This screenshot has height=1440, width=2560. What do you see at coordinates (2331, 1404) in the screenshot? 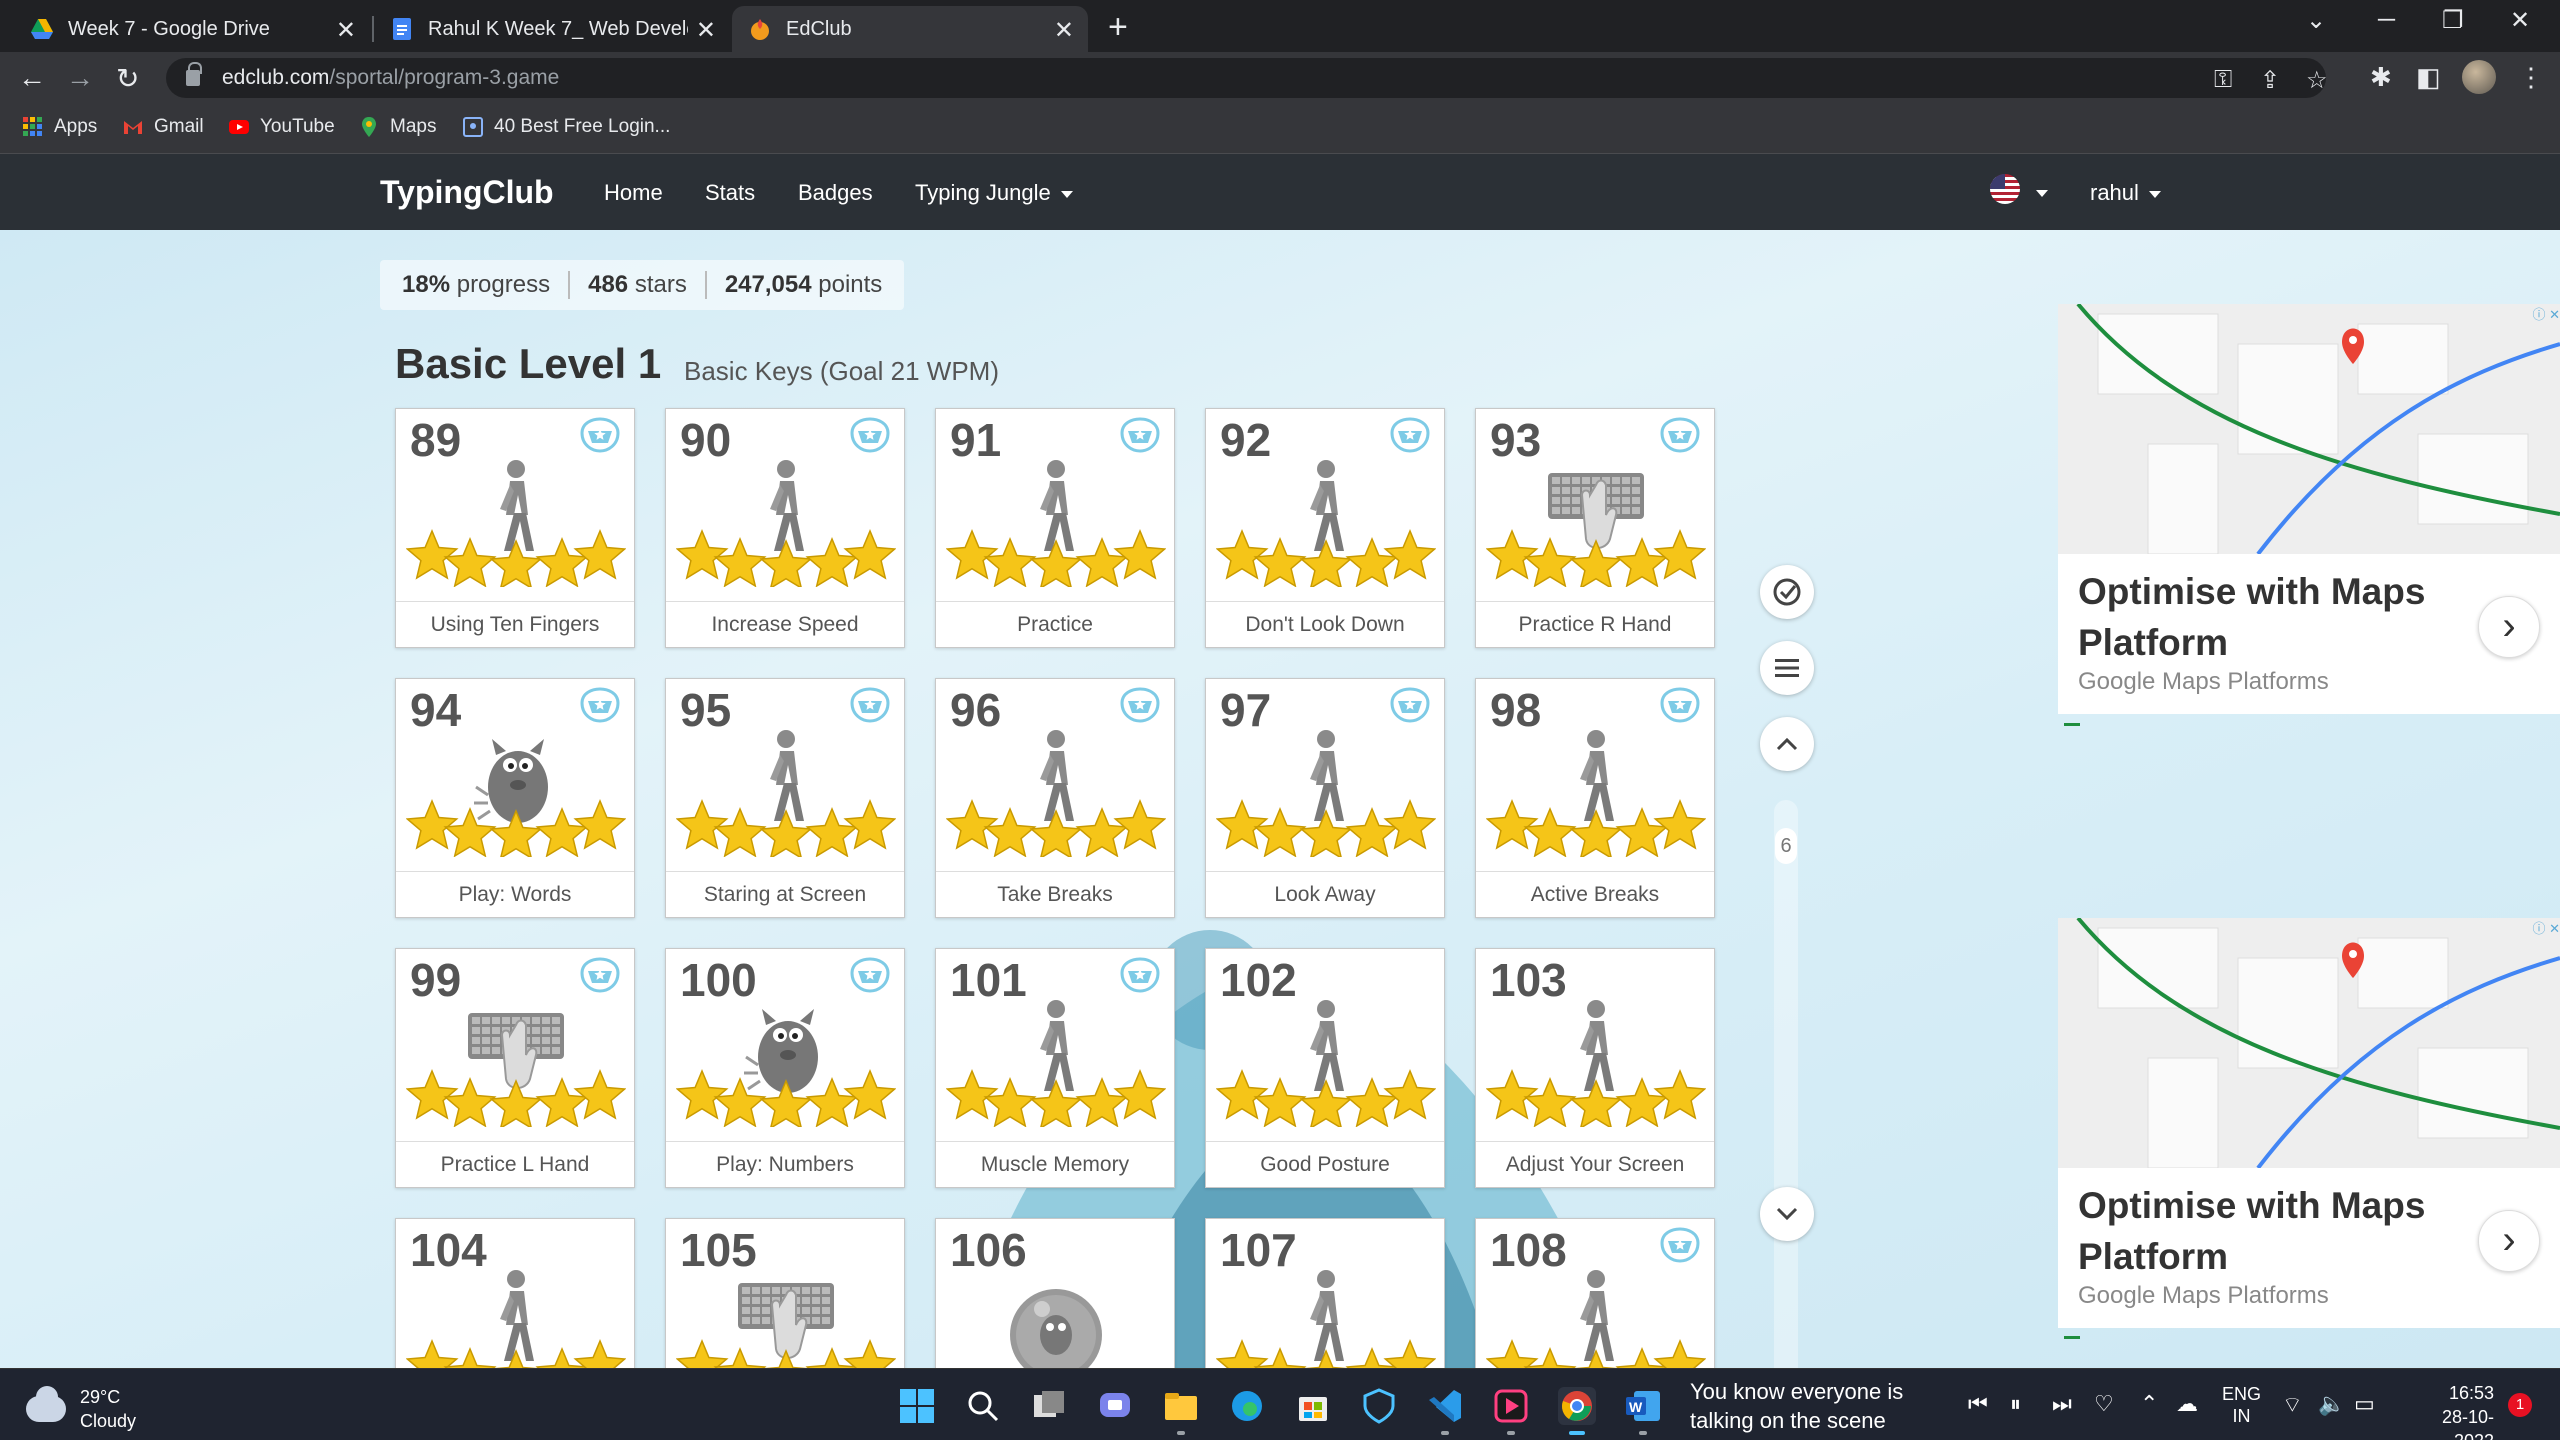
I see `volume-icon: 🔈` at bounding box center [2331, 1404].